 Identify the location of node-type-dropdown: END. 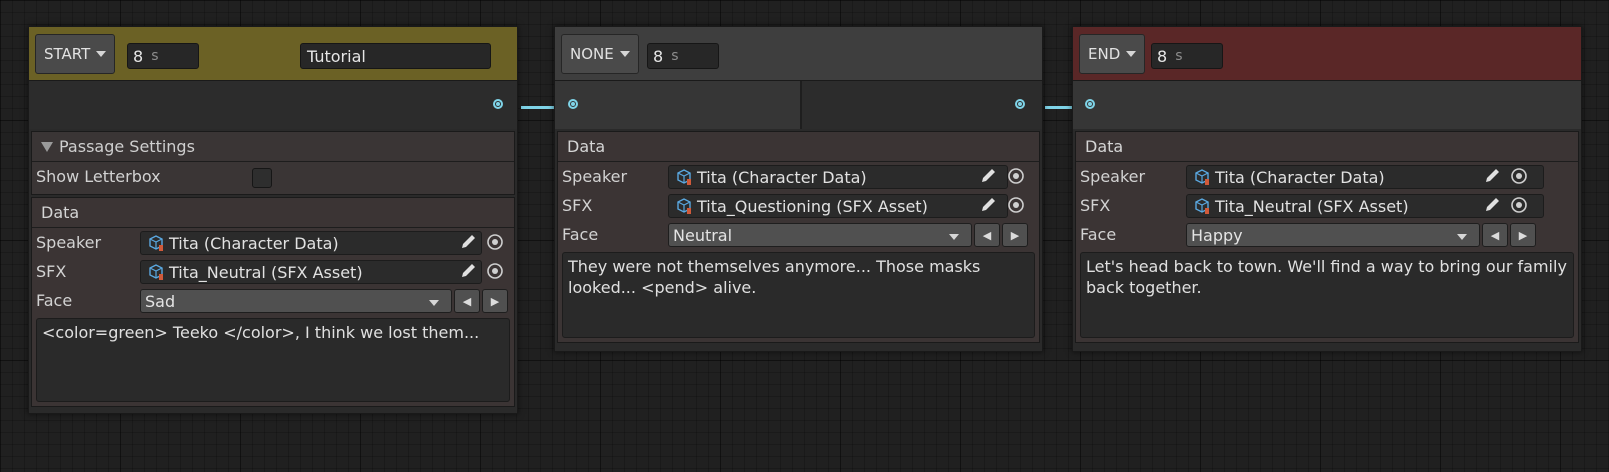
(1112, 54).